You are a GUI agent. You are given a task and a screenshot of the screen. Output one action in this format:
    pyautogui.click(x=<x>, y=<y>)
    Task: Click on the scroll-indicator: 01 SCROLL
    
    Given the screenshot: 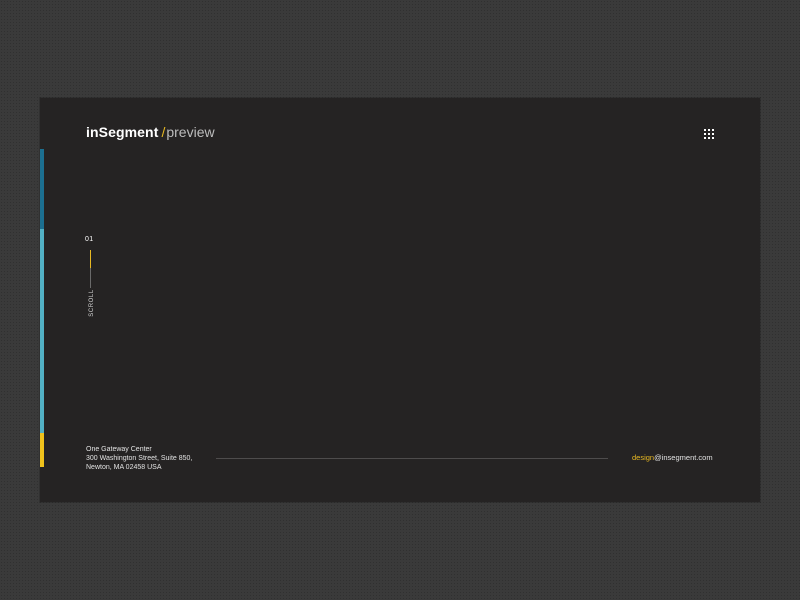 What is the action you would take?
    pyautogui.click(x=92, y=281)
    